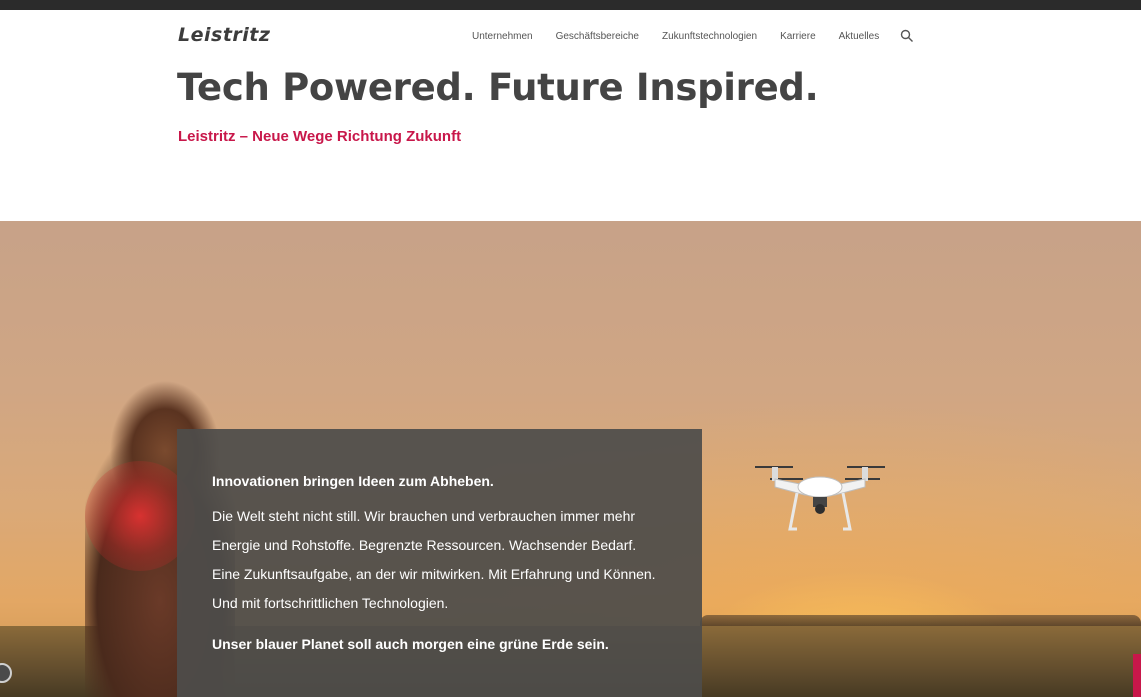 The image size is (1141, 697). Describe the element at coordinates (859, 36) in the screenshot. I see `nav-item-aktuelles: Aktuelles` at that location.